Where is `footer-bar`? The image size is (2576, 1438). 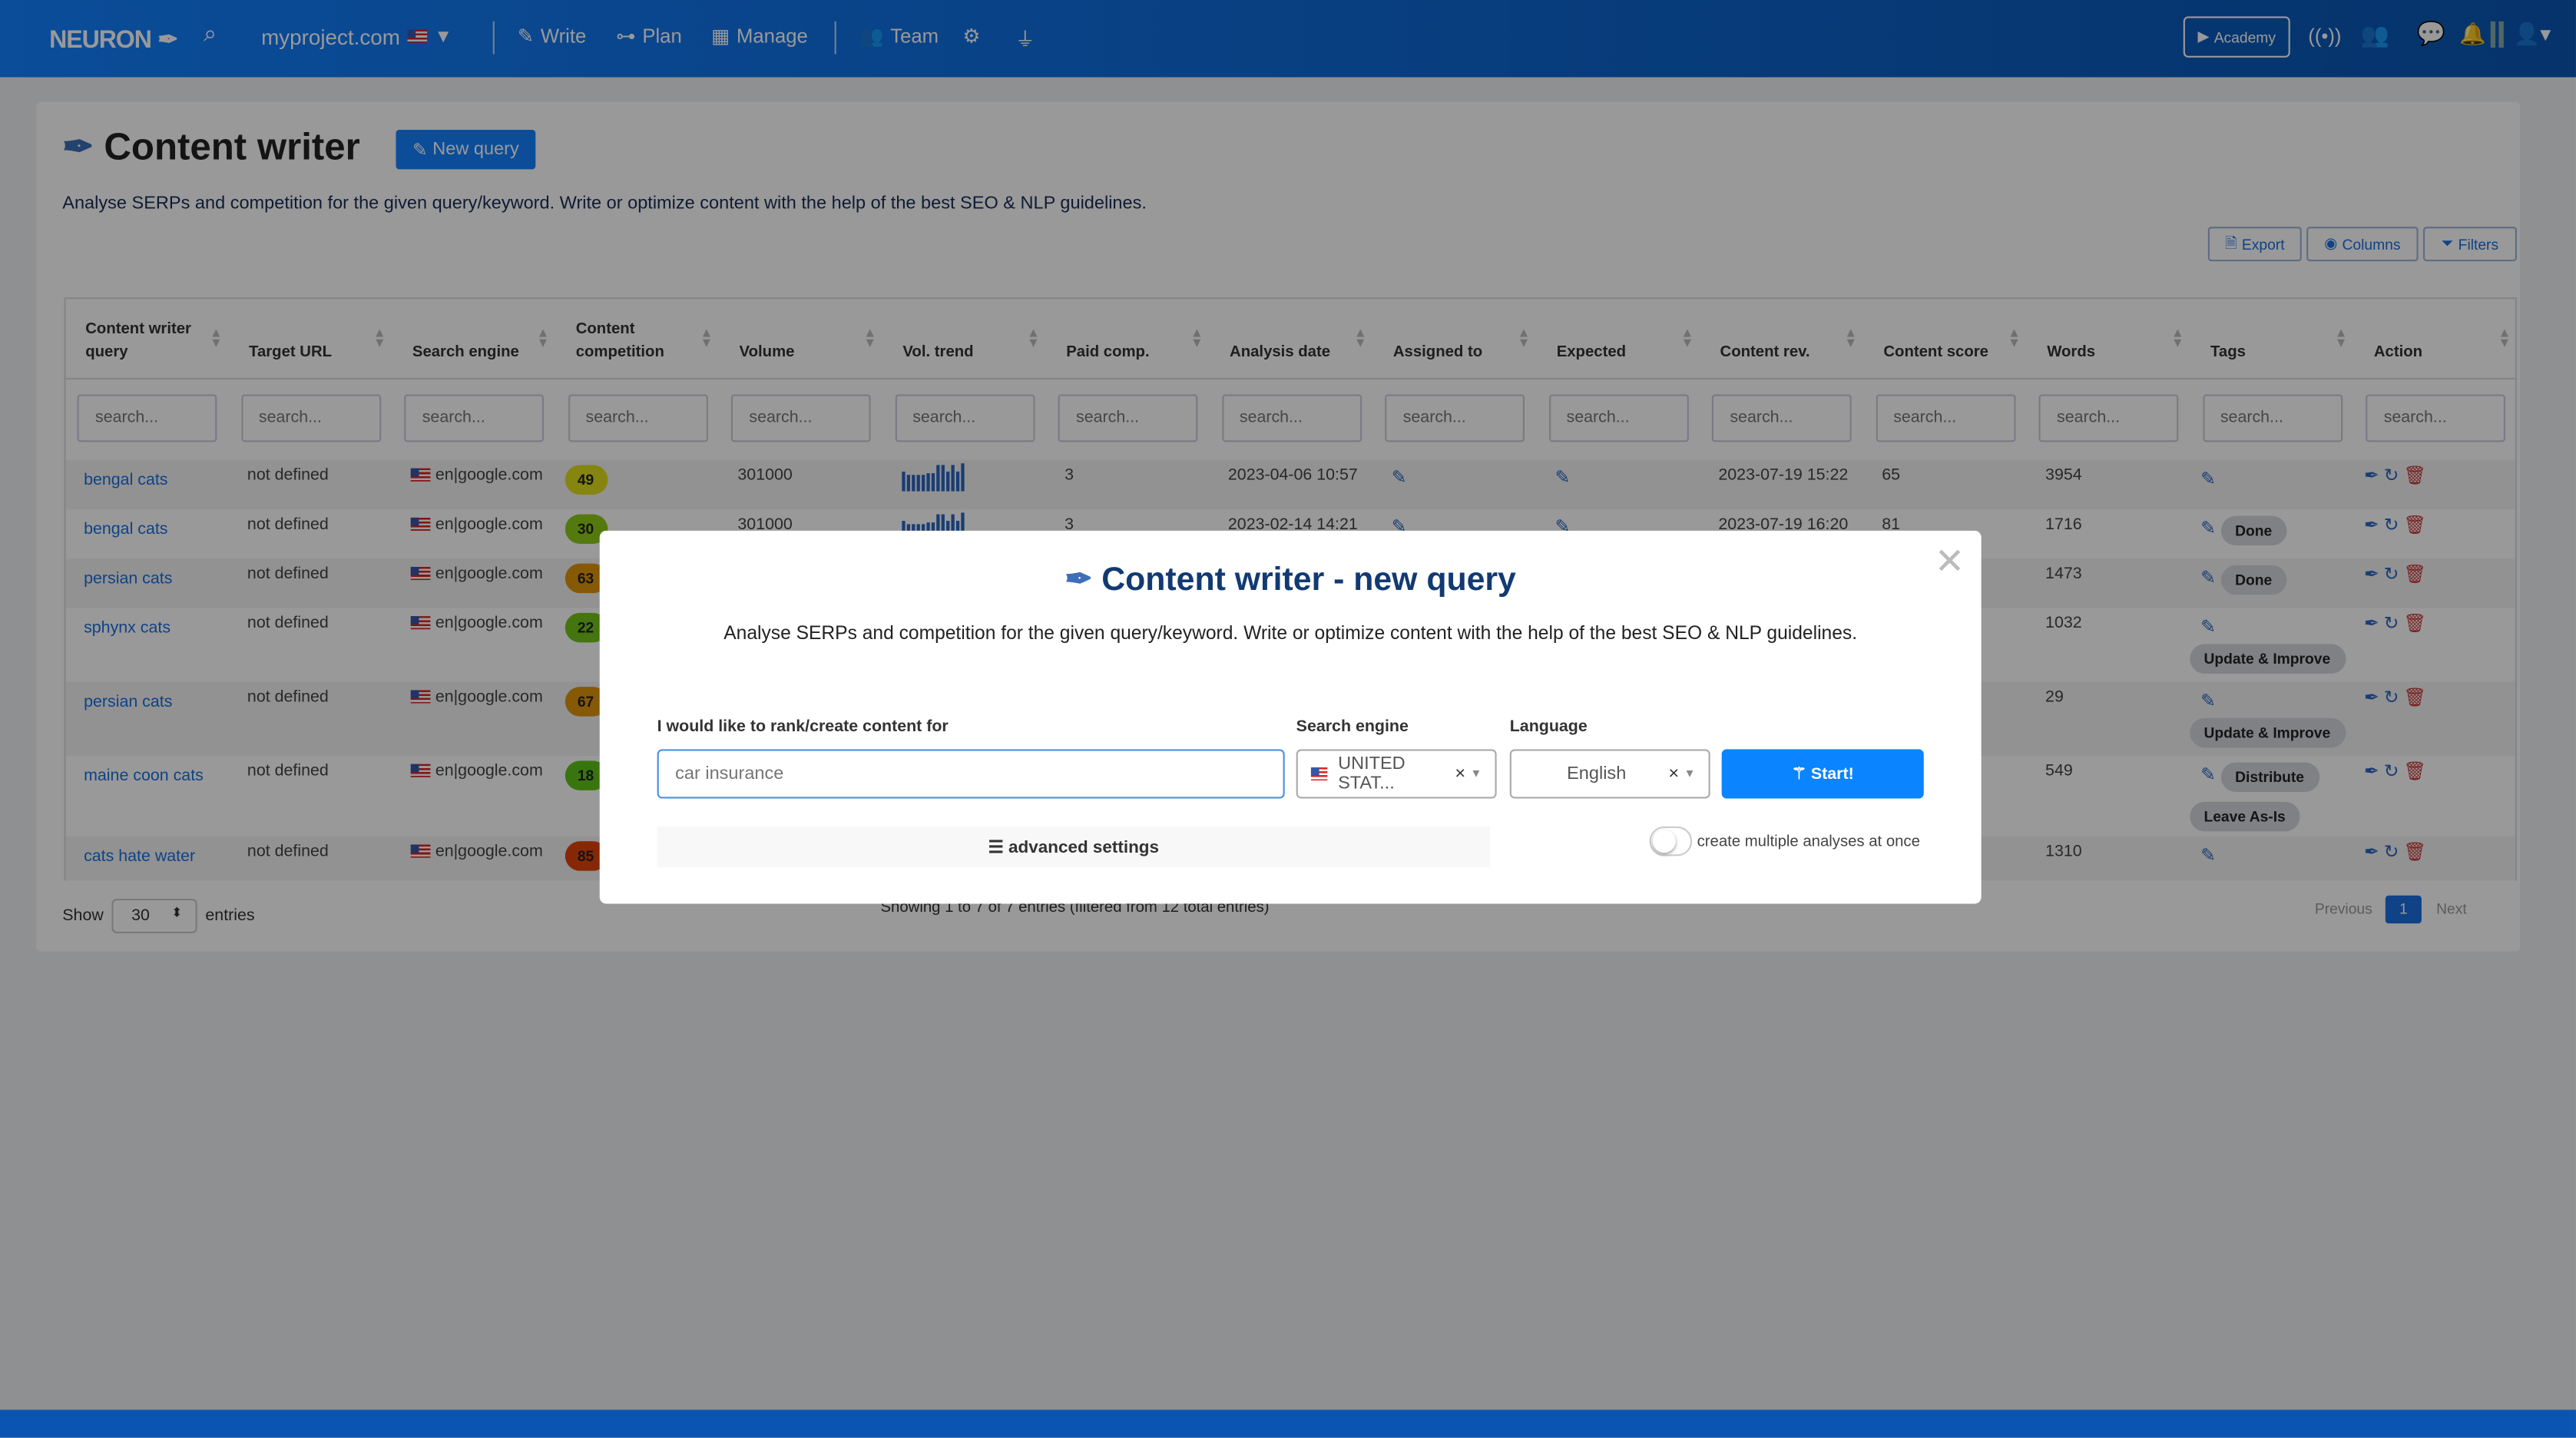 footer-bar is located at coordinates (1288, 1424).